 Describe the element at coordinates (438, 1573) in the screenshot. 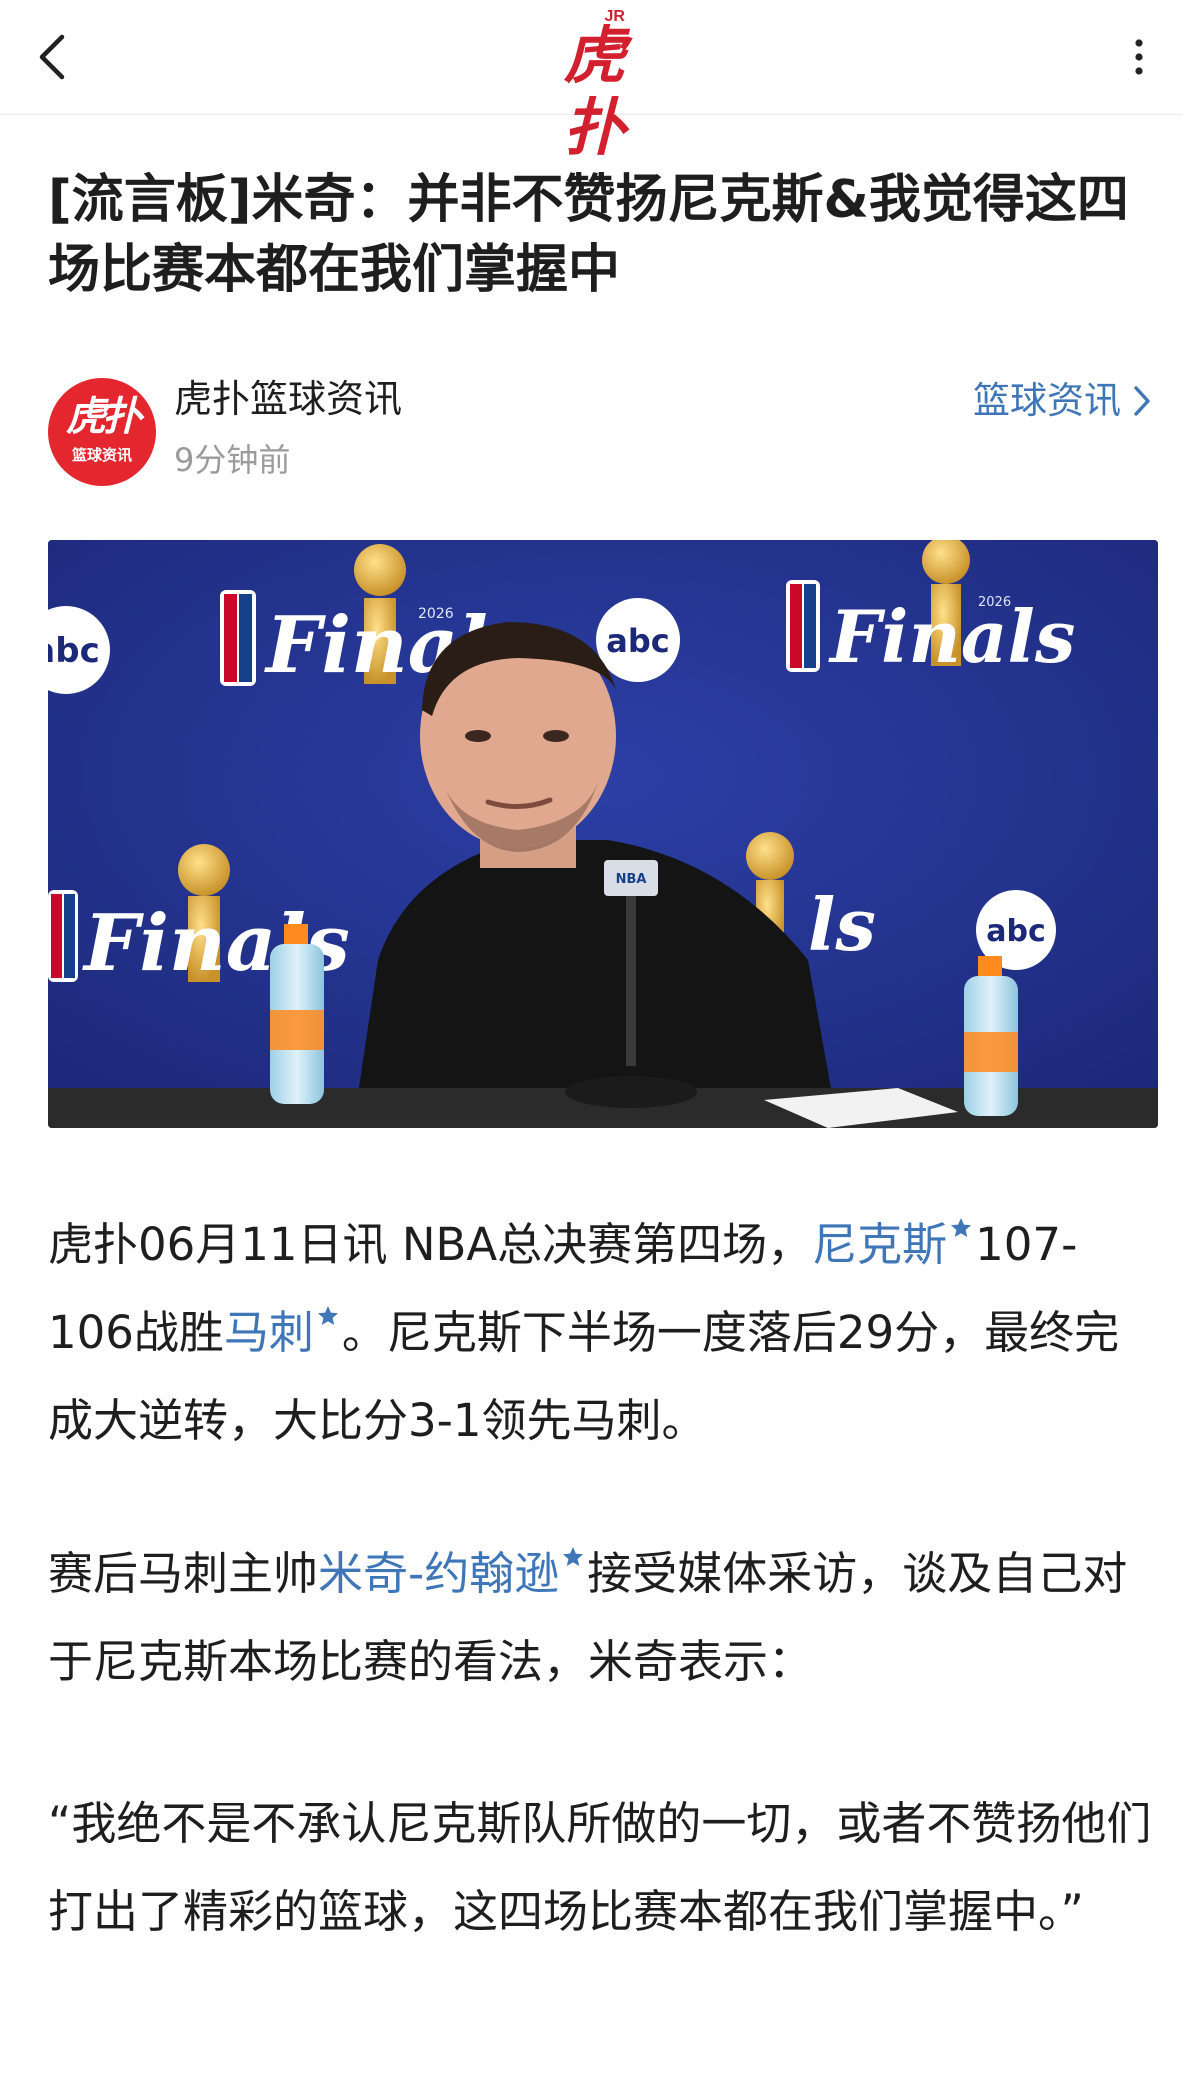

I see `player-tag-mitch-johnson: 米奇-约翰逊` at that location.